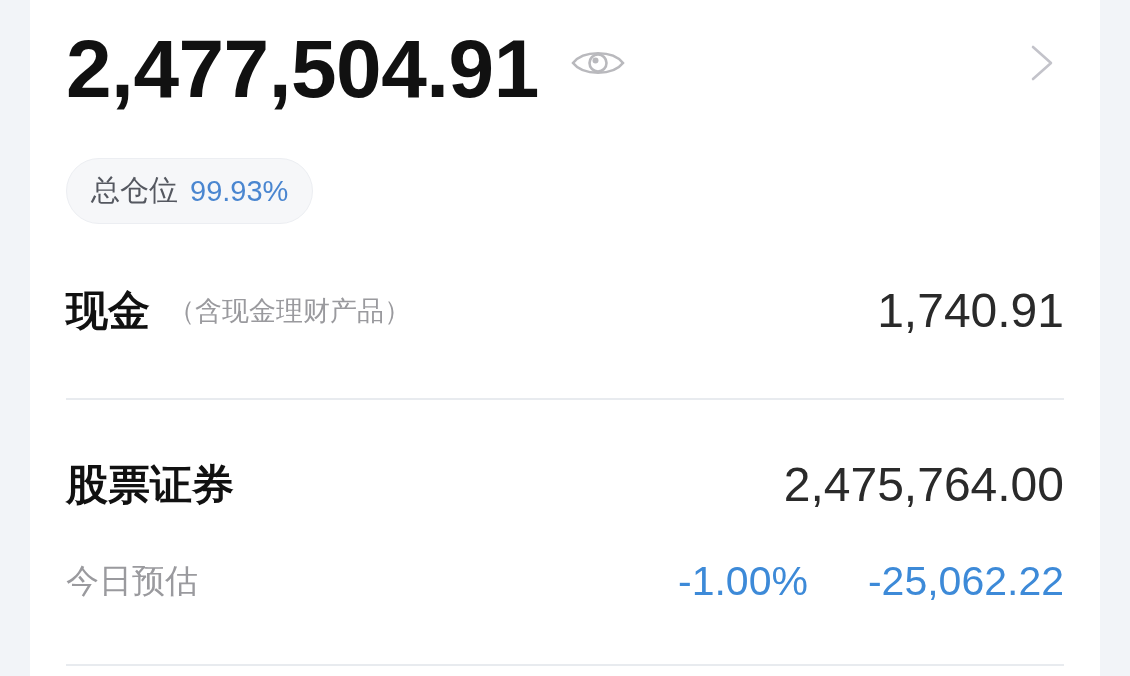 The width and height of the screenshot is (1130, 676). I want to click on position-value: 99.93%, so click(239, 191).